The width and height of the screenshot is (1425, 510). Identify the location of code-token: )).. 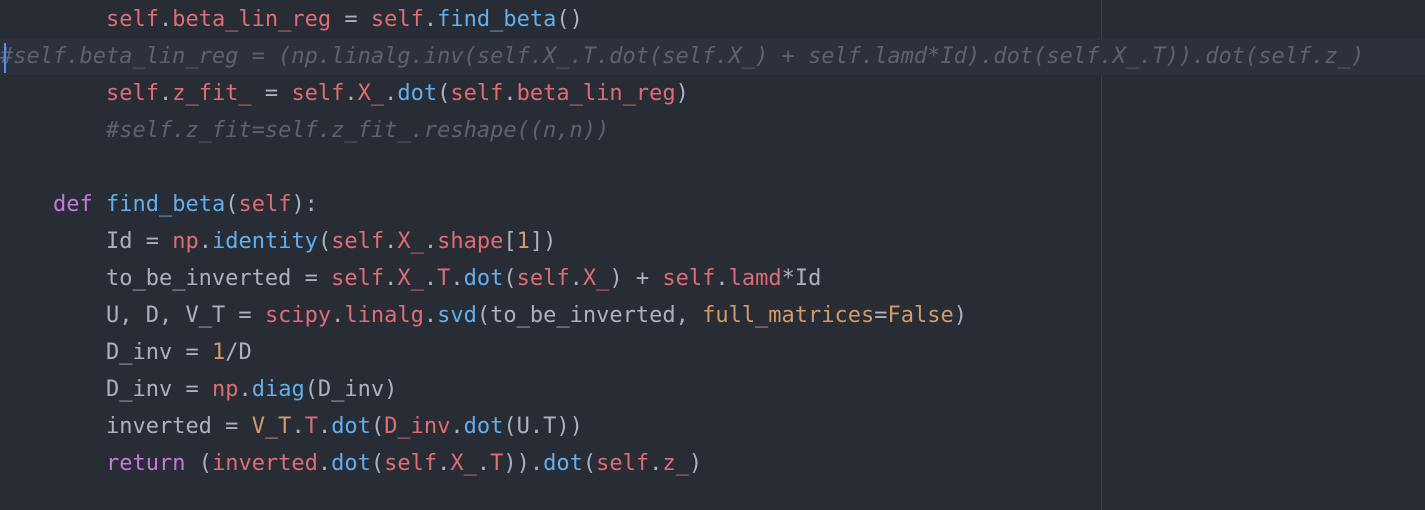
(523, 463).